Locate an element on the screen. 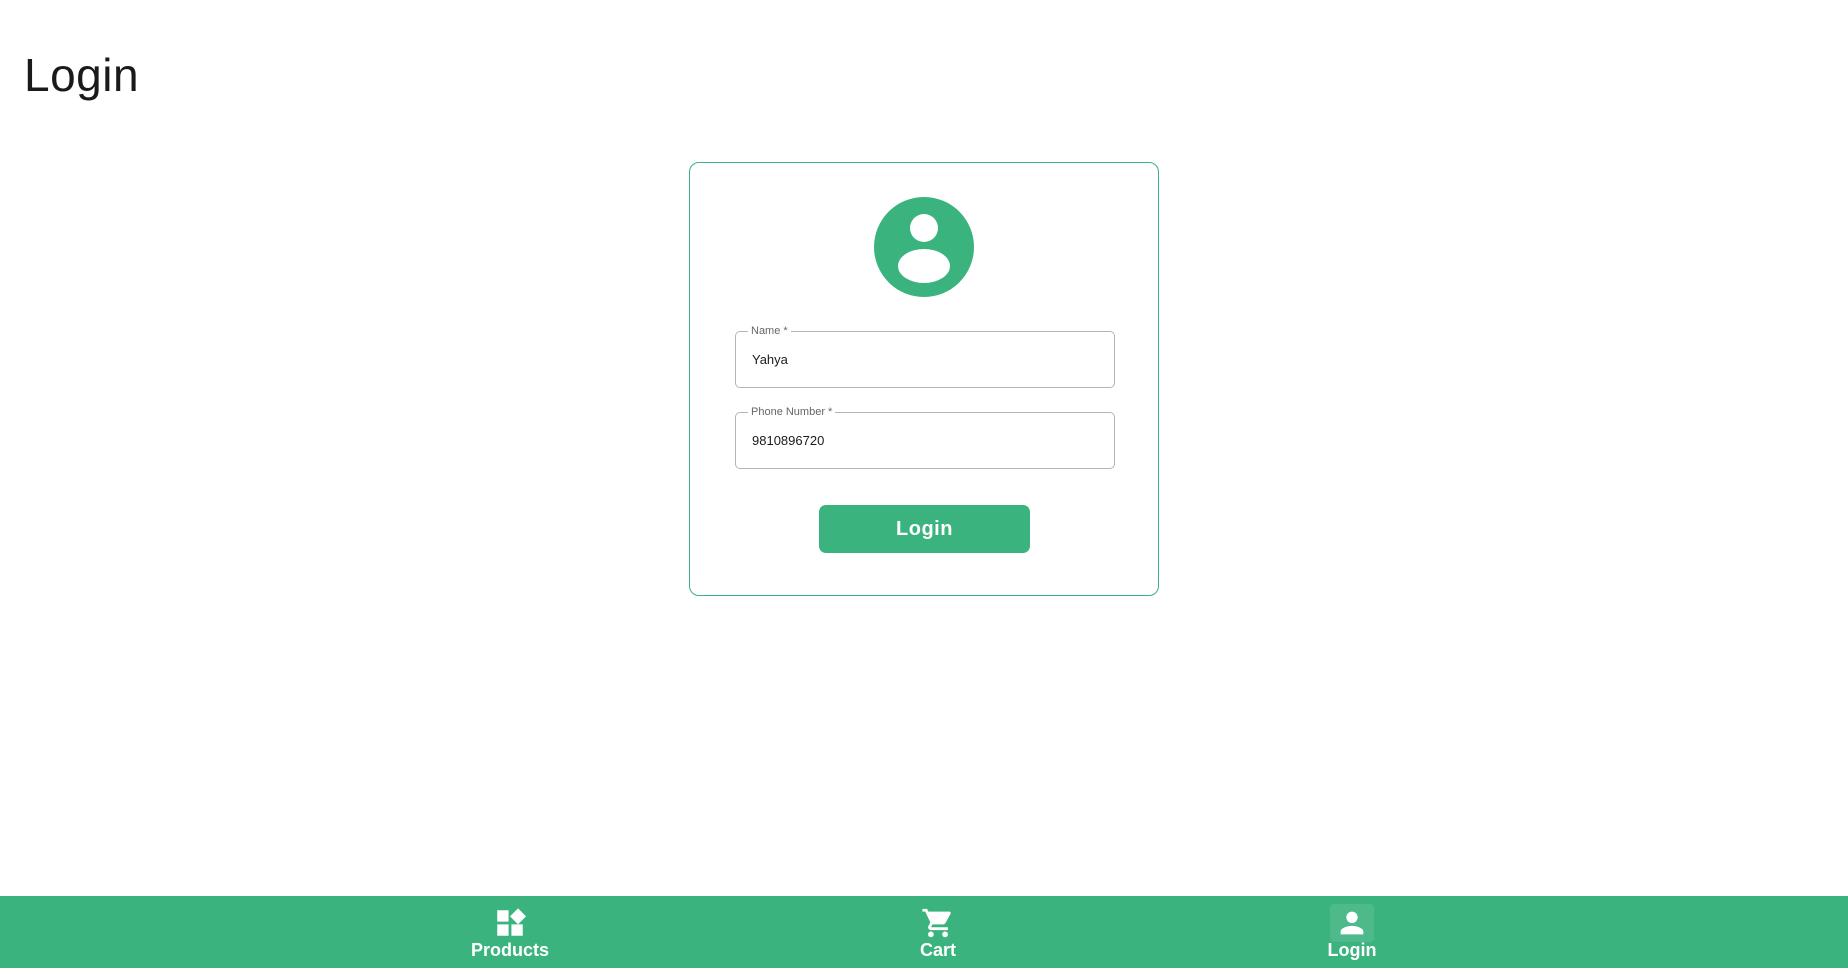 This screenshot has height=968, width=1848. page-title: Login is located at coordinates (82, 75).